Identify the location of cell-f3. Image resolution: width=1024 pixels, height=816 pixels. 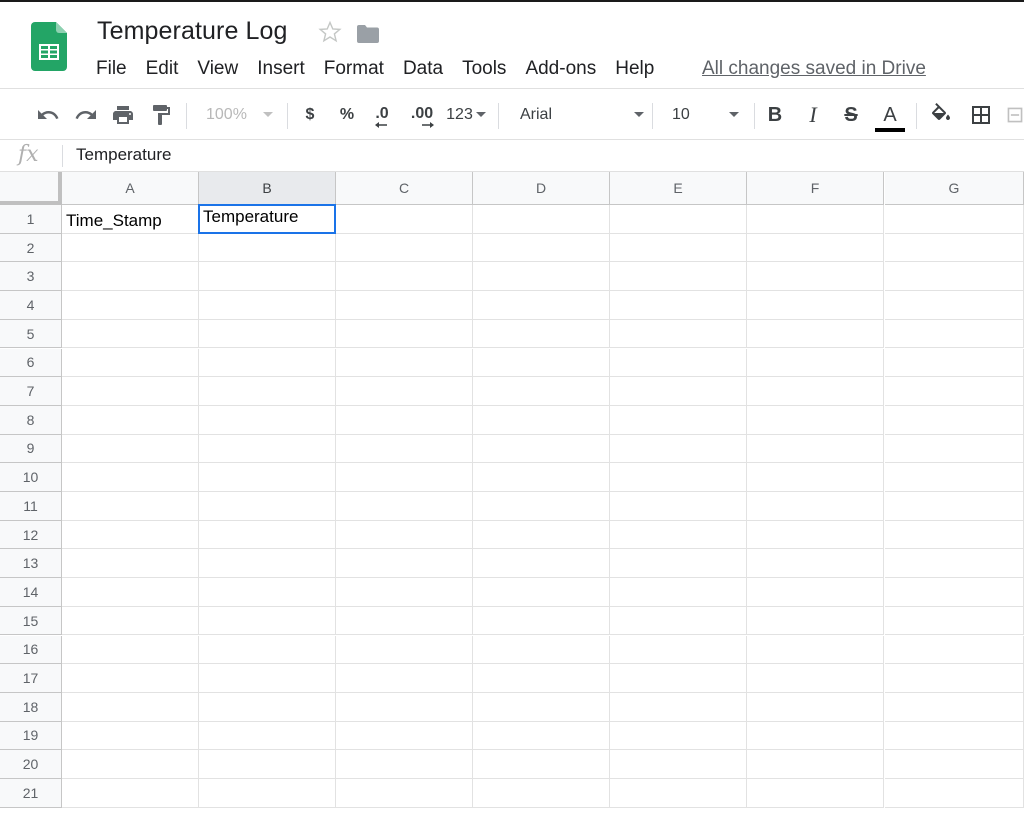
(815, 277).